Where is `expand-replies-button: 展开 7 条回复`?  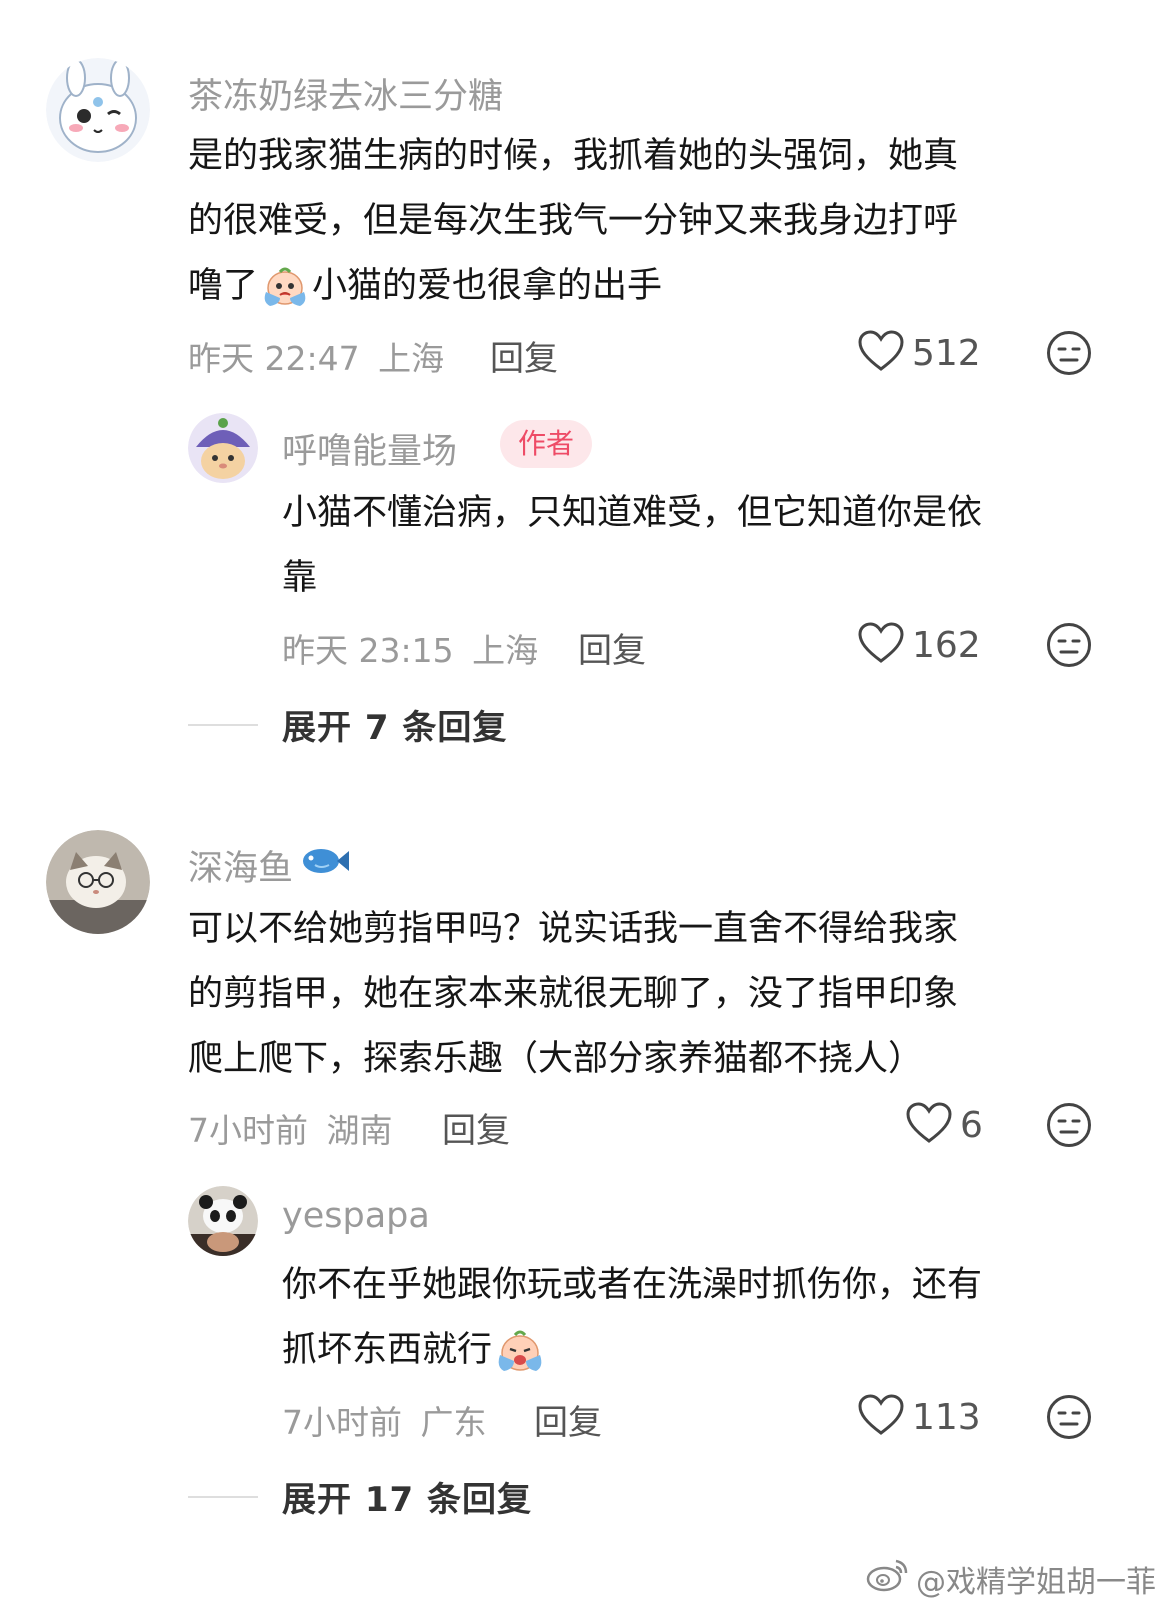 expand-replies-button: 展开 7 条回复 is located at coordinates (347, 724).